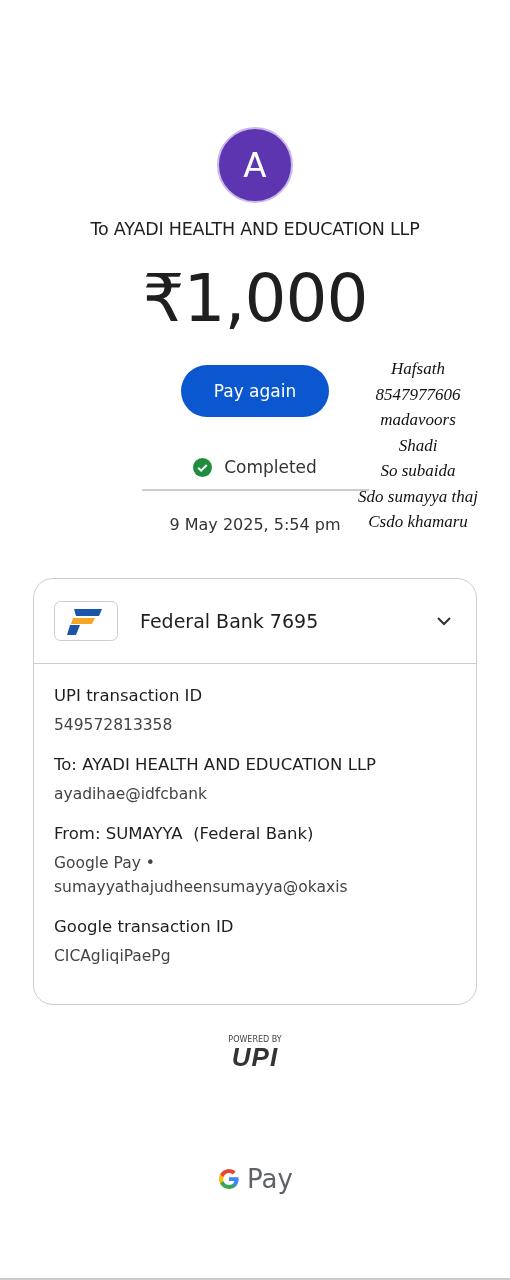 The width and height of the screenshot is (510, 1280). I want to click on transaction-date: 9 May 2025, 5:54 pm, so click(255, 524).